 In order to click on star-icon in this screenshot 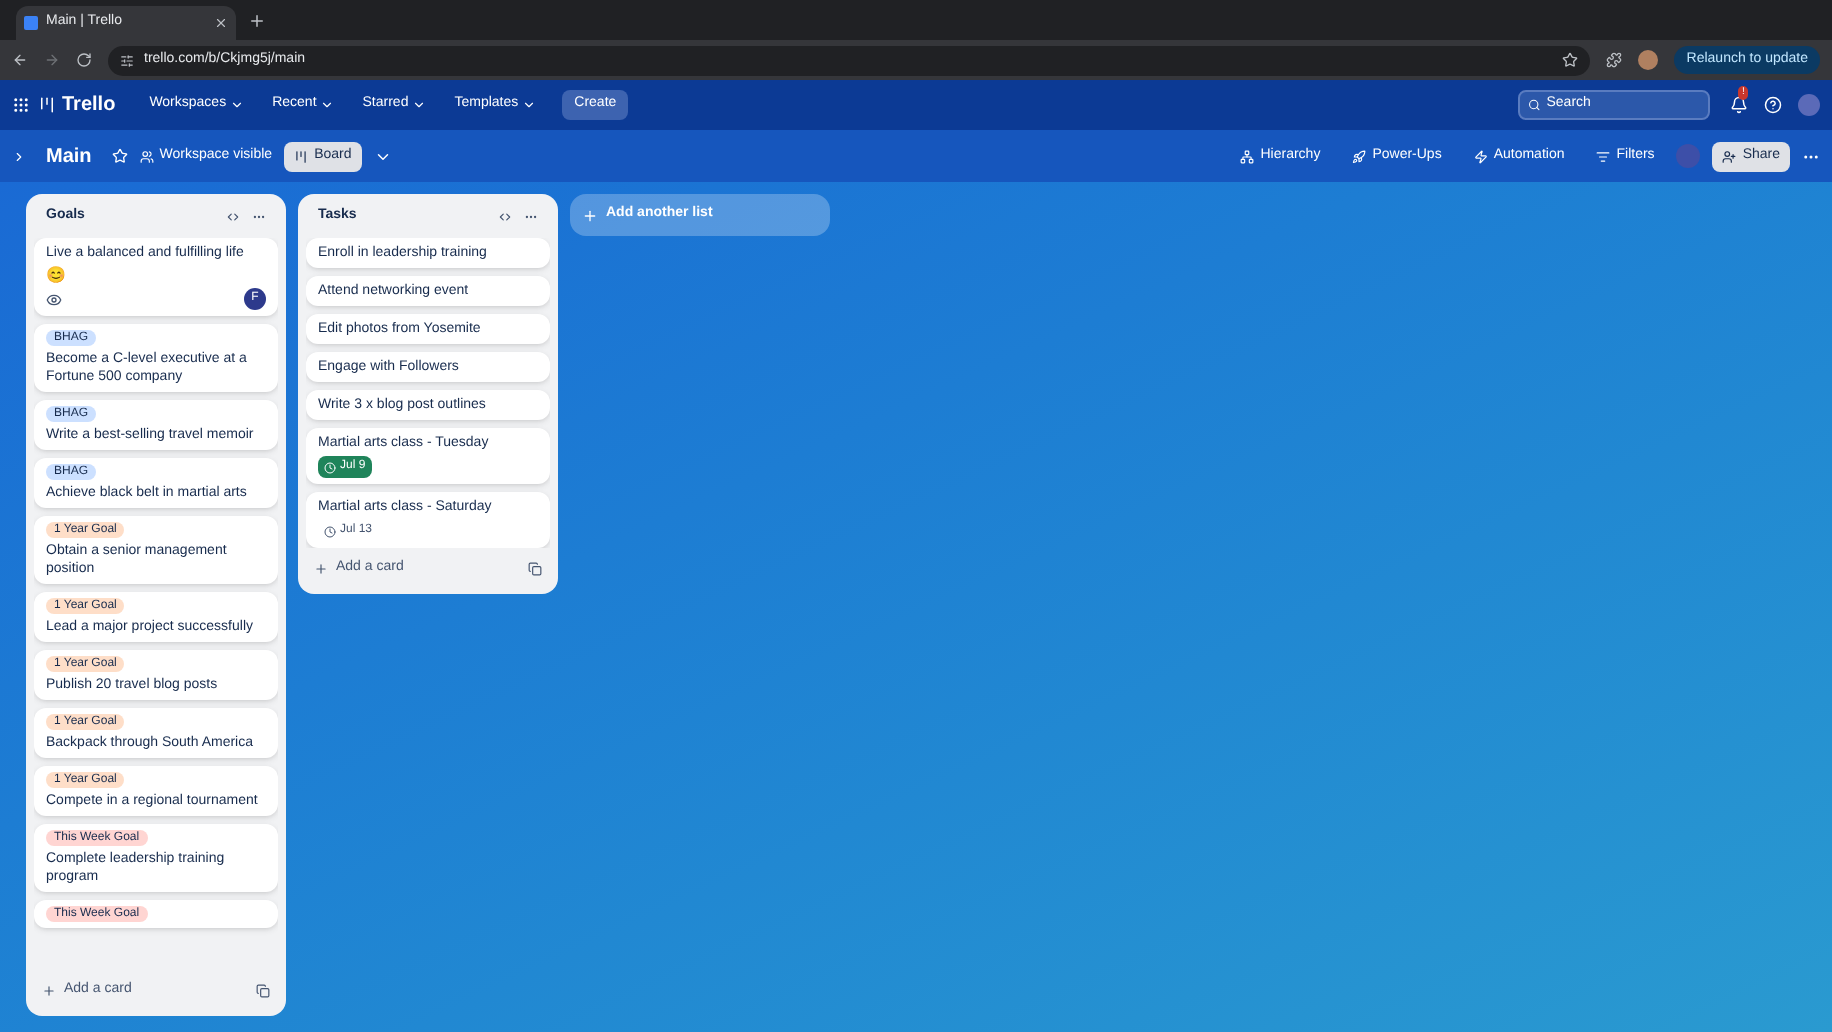, I will do `click(119, 156)`.